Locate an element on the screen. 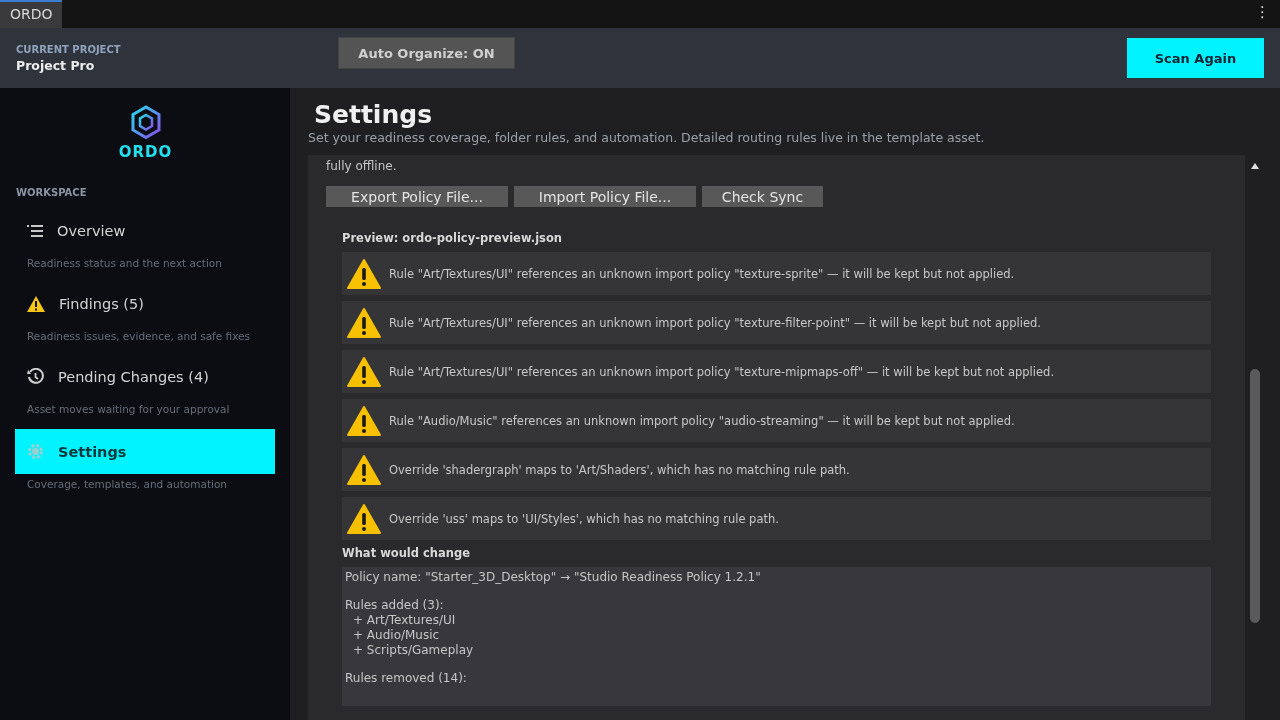  preview-title: Preview: ordo-policy-preview.json is located at coordinates (453, 238).